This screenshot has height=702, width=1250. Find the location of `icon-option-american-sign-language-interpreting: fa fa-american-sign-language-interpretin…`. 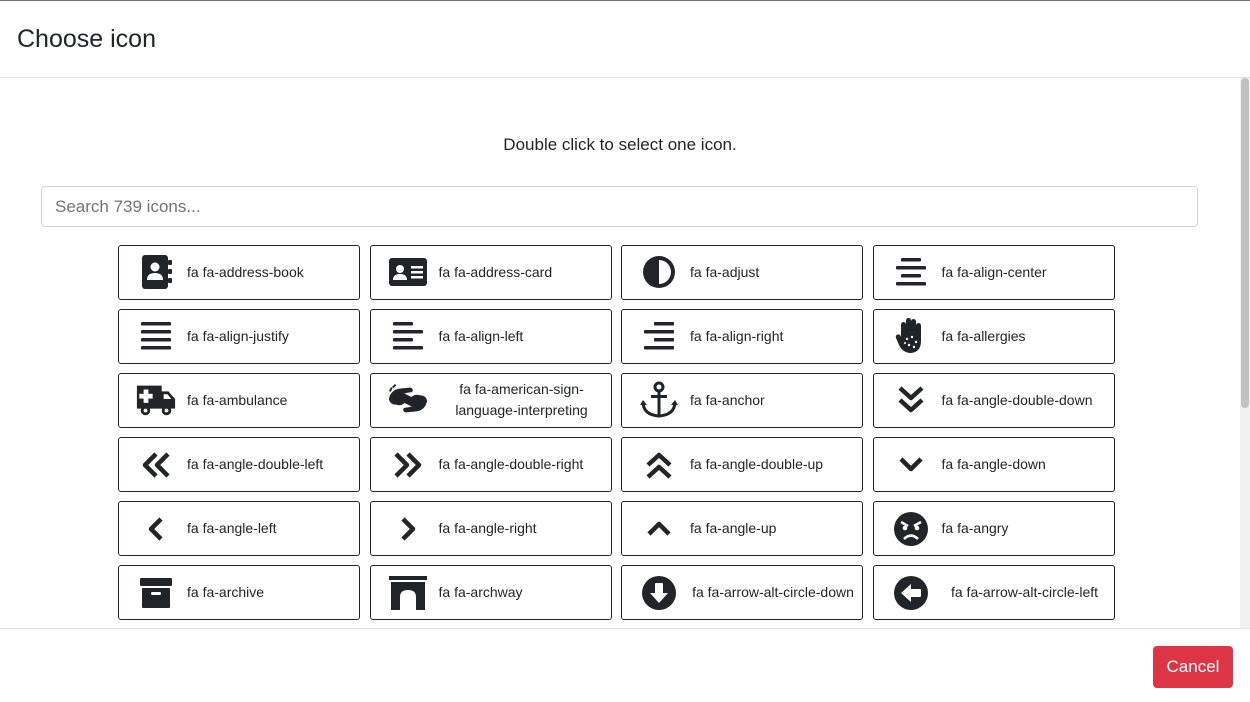

icon-option-american-sign-language-interpreting: fa fa-american-sign-language-interpretin… is located at coordinates (490, 400).